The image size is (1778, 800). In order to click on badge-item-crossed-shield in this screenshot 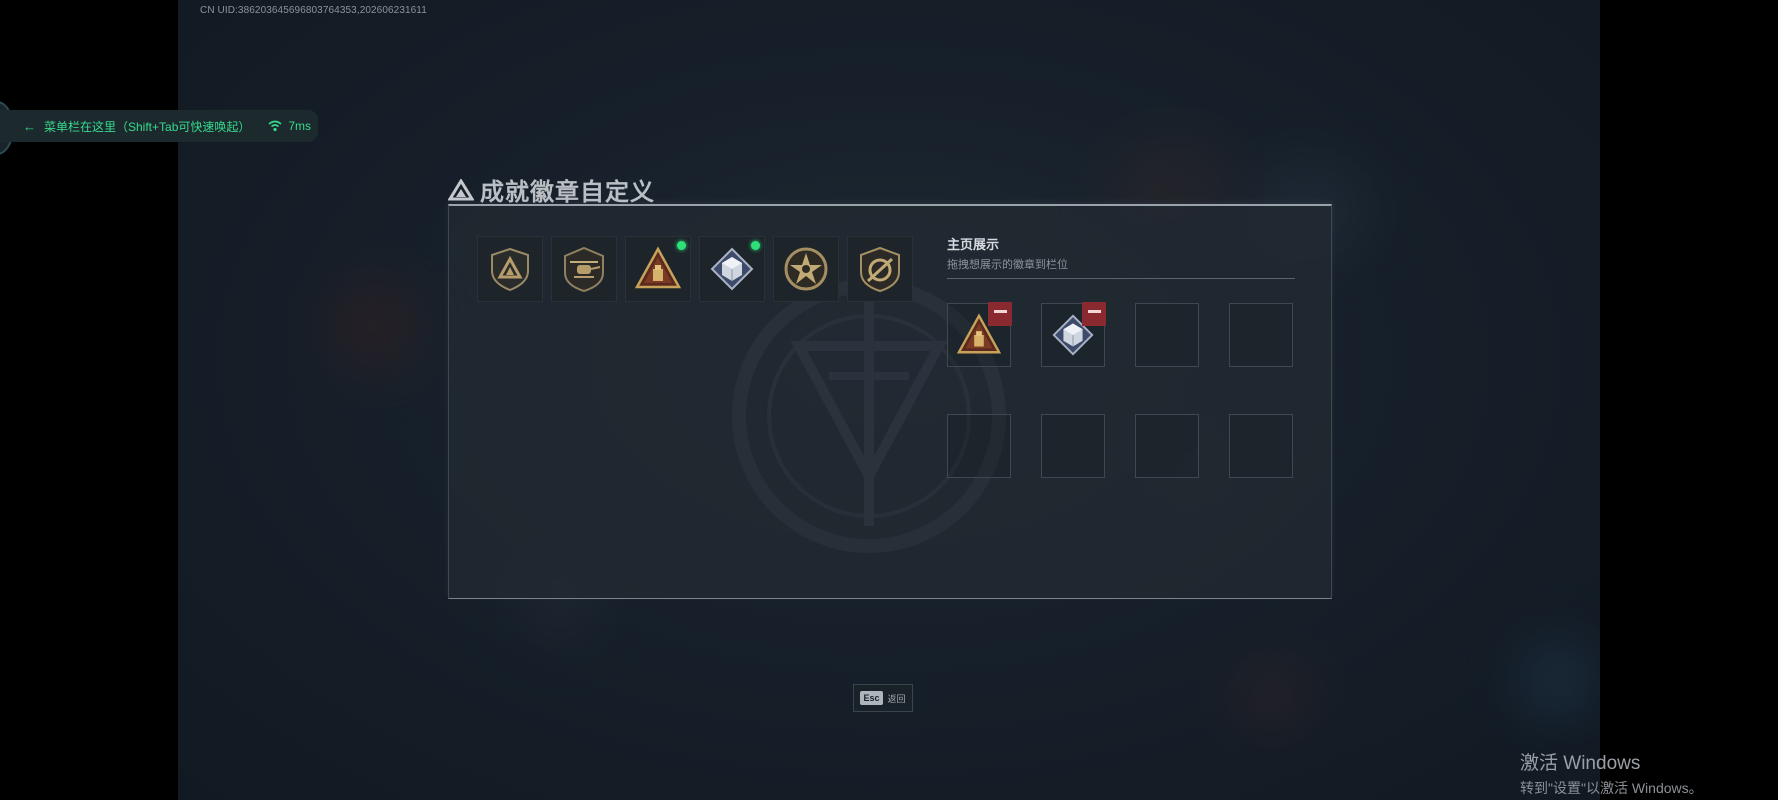, I will do `click(880, 269)`.